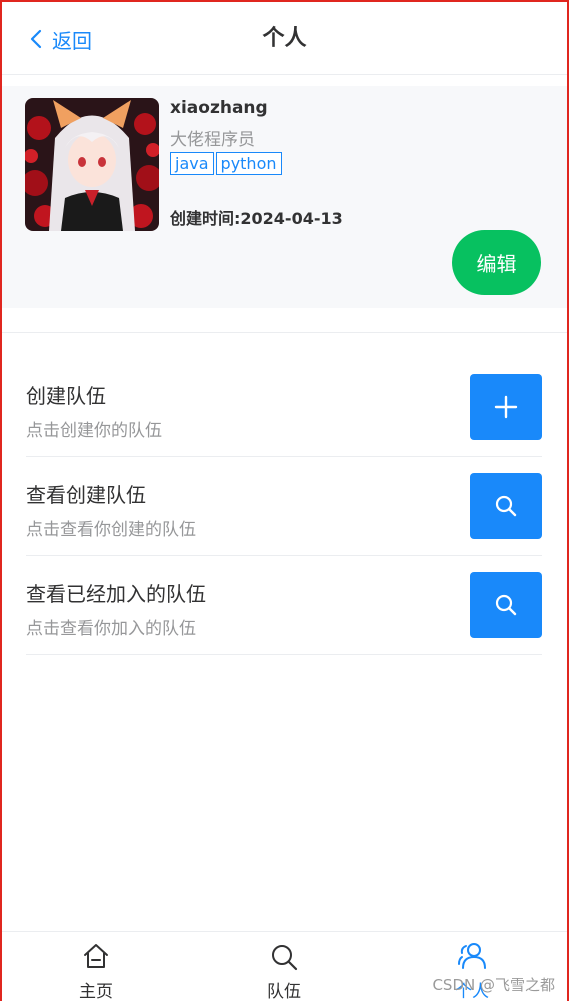  I want to click on nav-bar: 返回 个人, so click(284, 38).